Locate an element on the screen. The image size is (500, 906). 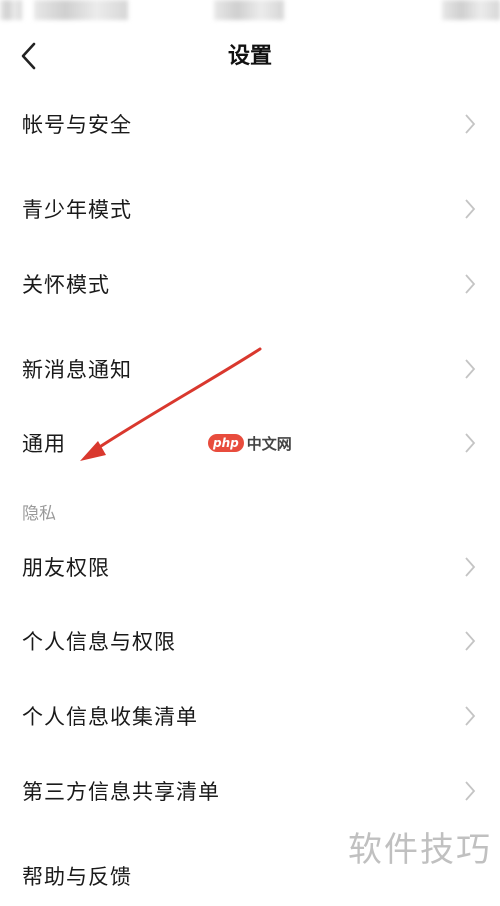
settings-item-label: 帮助与反馈 is located at coordinates (77, 877).